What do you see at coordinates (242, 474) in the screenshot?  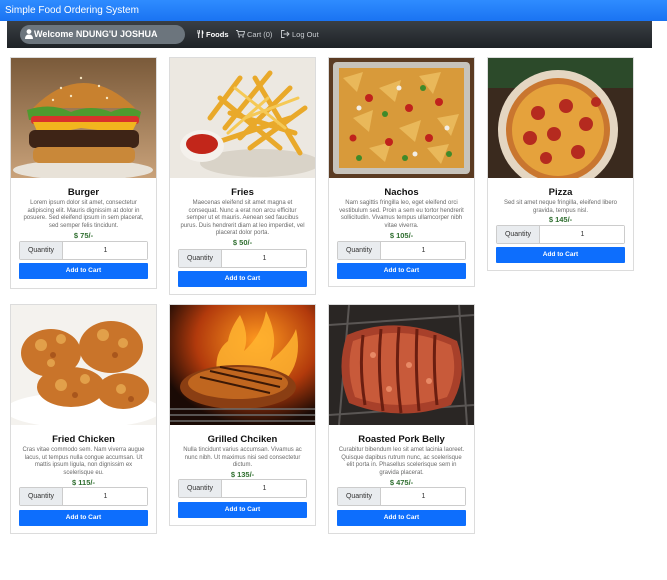 I see `product-price: $ 135/-` at bounding box center [242, 474].